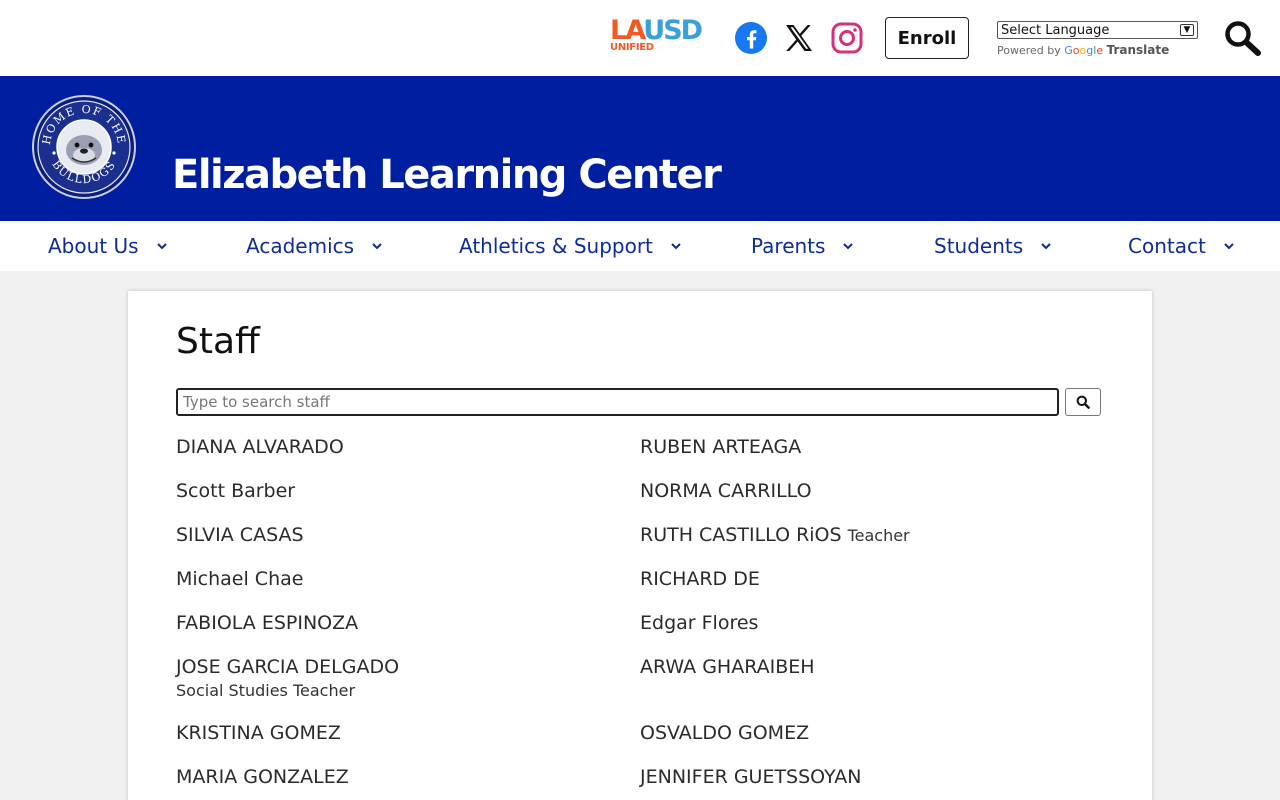 The height and width of the screenshot is (800, 1280). I want to click on nav-item-parents: Parents, so click(803, 246).